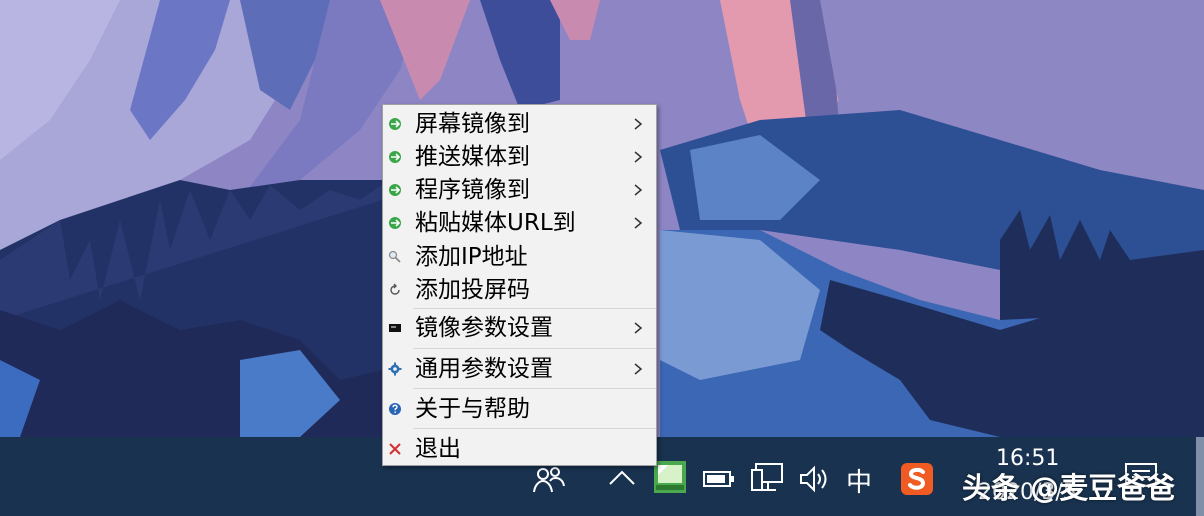 The height and width of the screenshot is (516, 1204). Describe the element at coordinates (495, 223) in the screenshot. I see `menu-item-label: 粘贴媒体URL到` at that location.